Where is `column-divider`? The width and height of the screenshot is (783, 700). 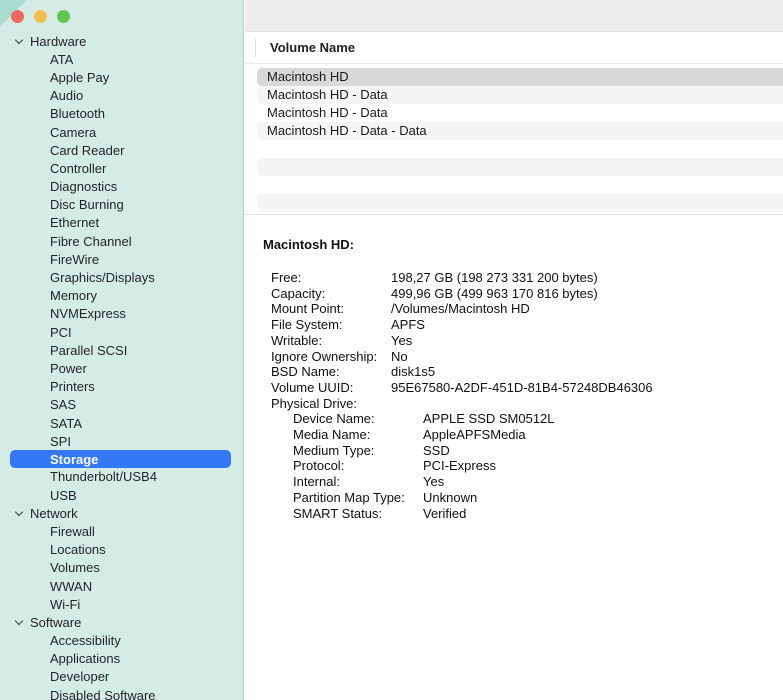 column-divider is located at coordinates (255, 48).